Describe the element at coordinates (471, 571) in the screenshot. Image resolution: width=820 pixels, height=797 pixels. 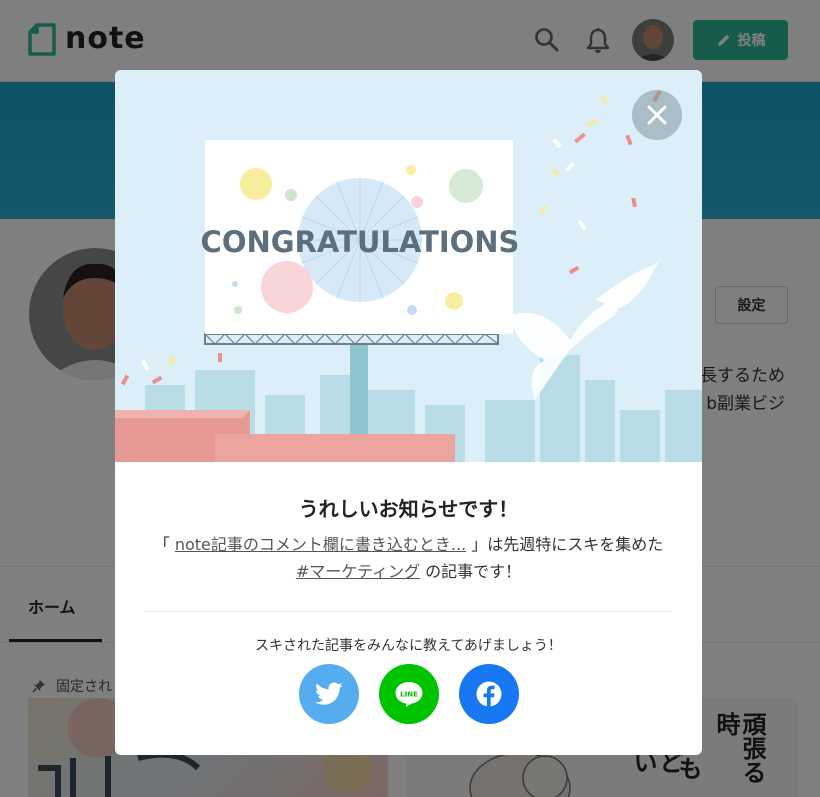
I see `message-end: の記事です！` at that location.